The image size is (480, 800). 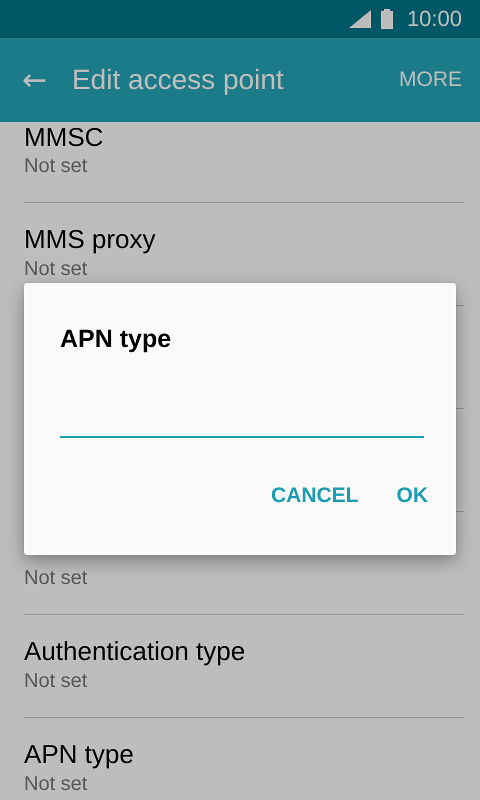 I want to click on setting-title: MMS proxy, so click(x=90, y=239).